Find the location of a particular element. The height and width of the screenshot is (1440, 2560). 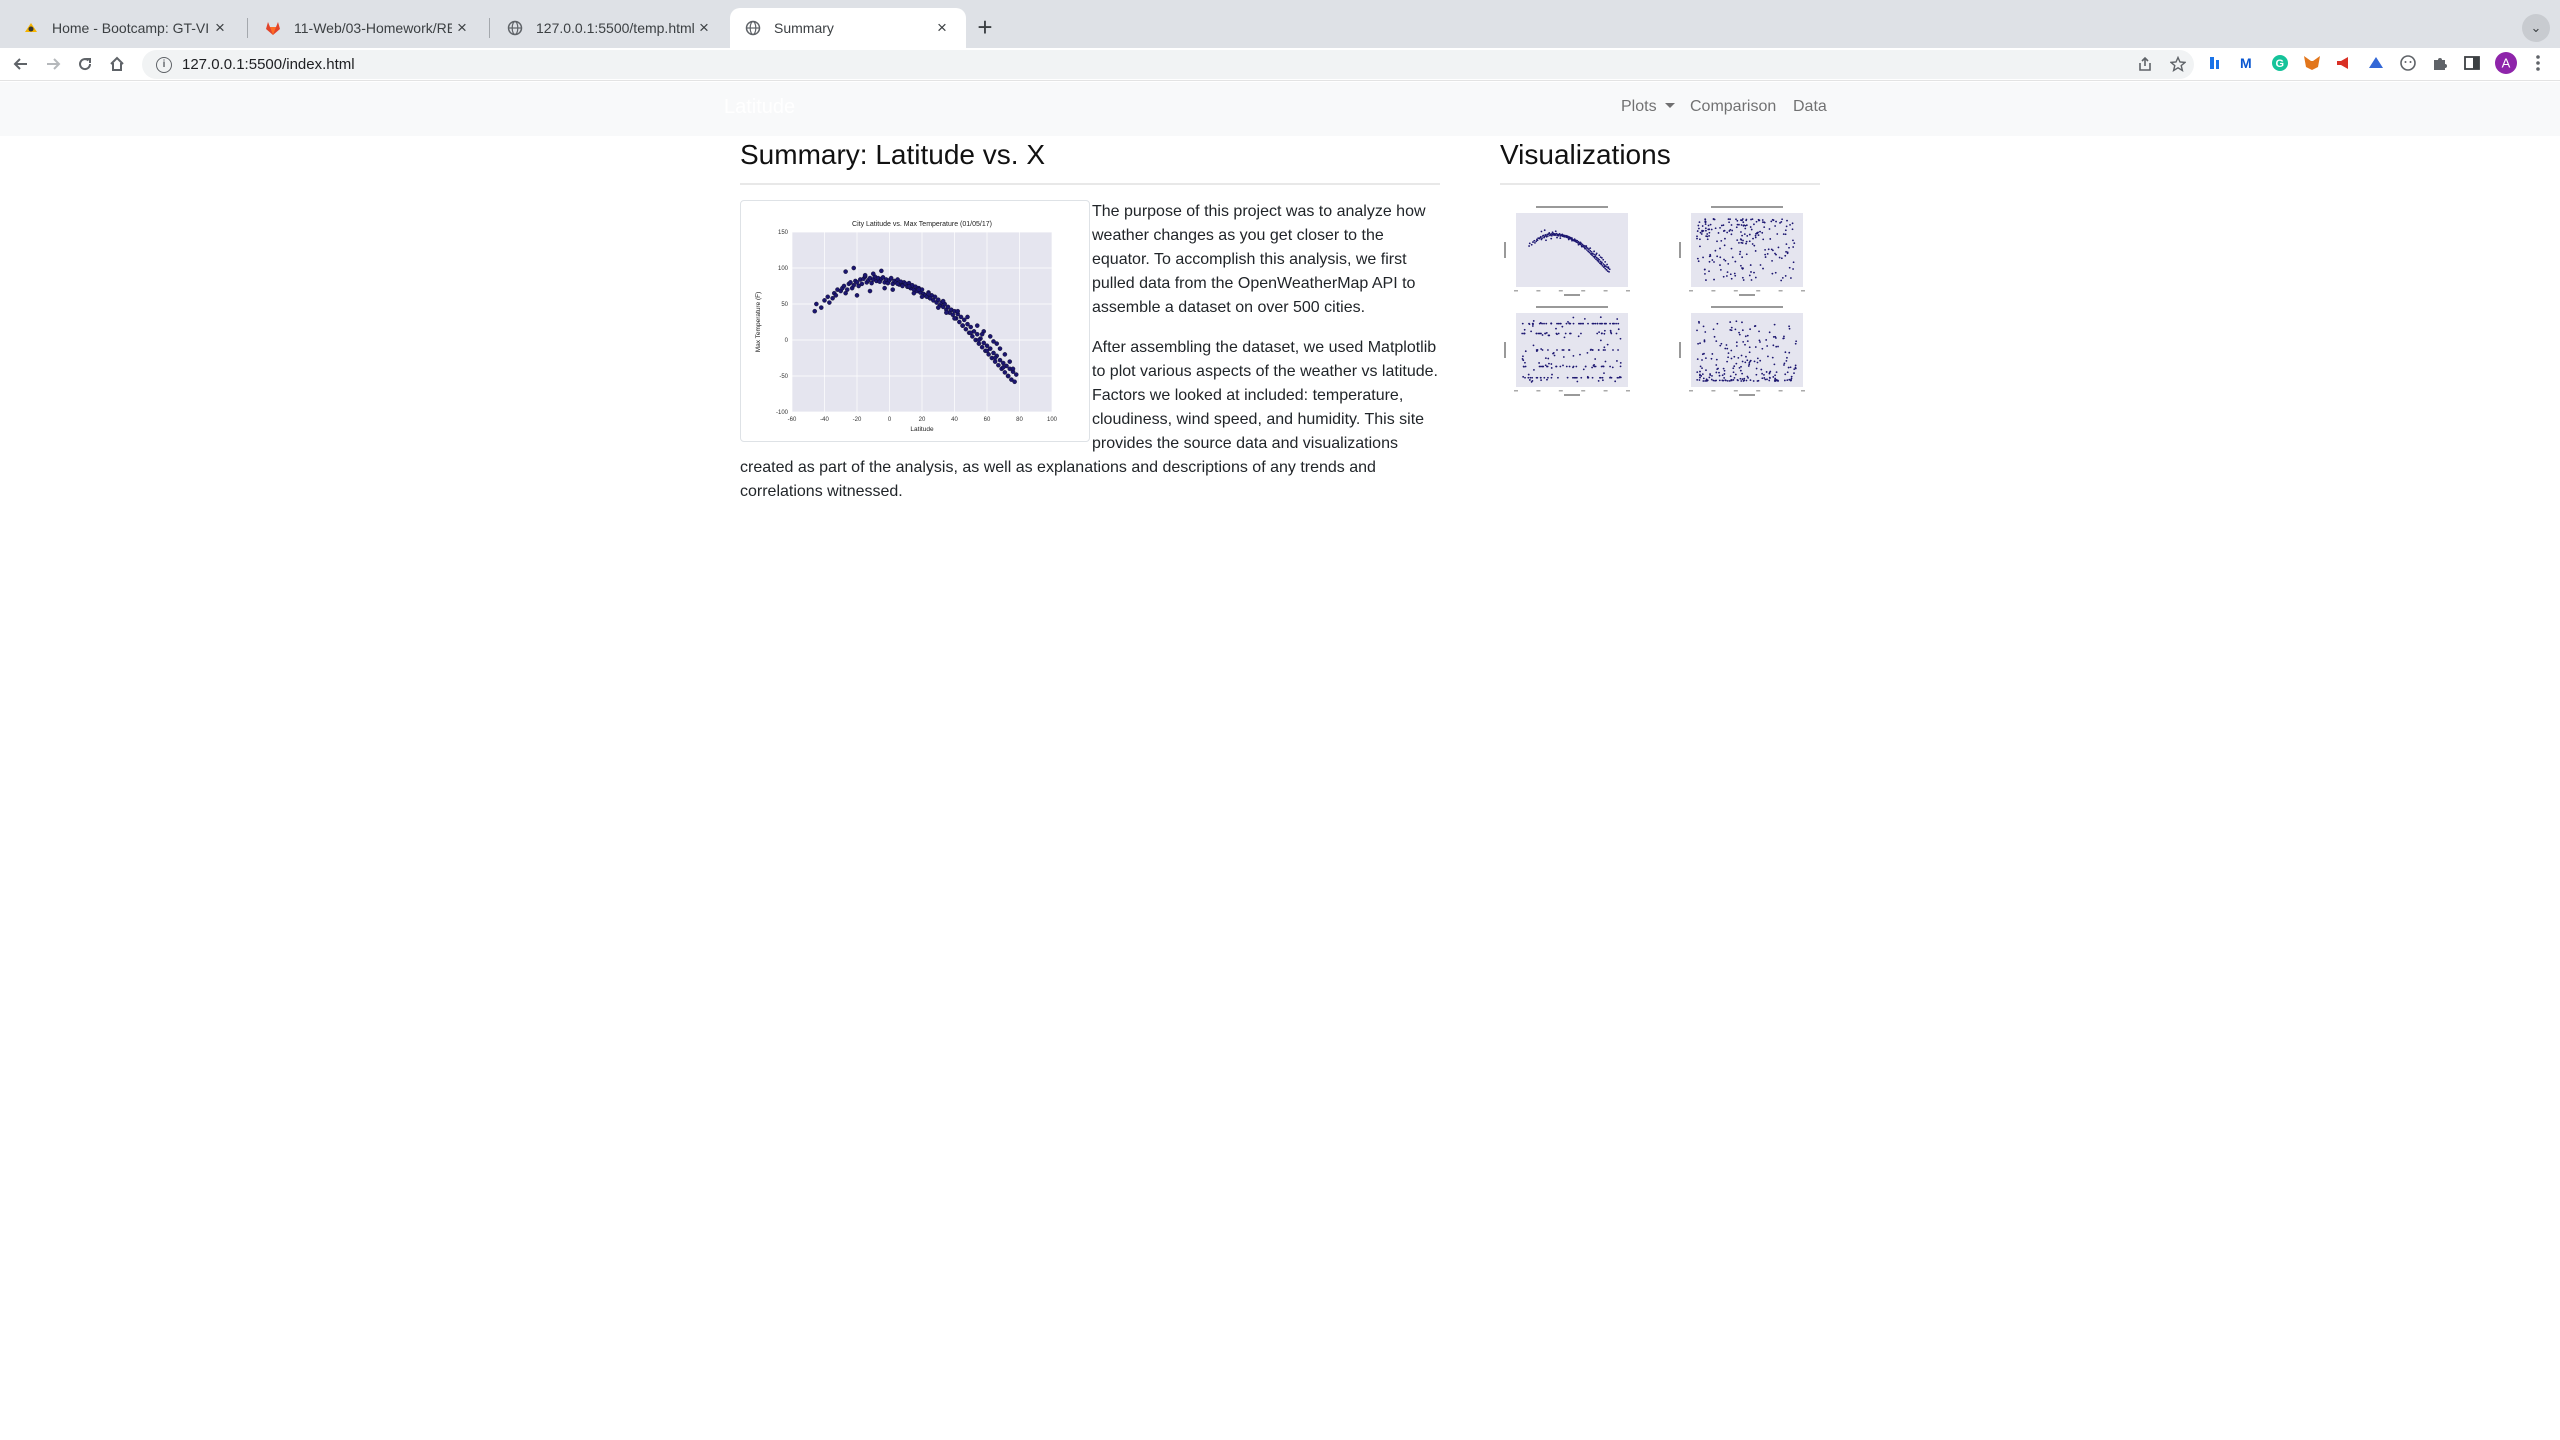

reload-button is located at coordinates (85, 64).